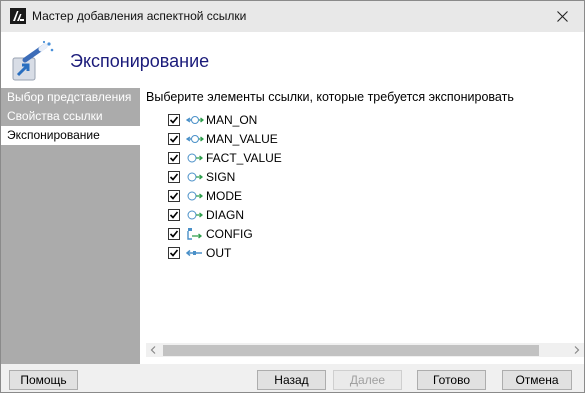  Describe the element at coordinates (221, 176) in the screenshot. I see `list-item-label: SIGN` at that location.